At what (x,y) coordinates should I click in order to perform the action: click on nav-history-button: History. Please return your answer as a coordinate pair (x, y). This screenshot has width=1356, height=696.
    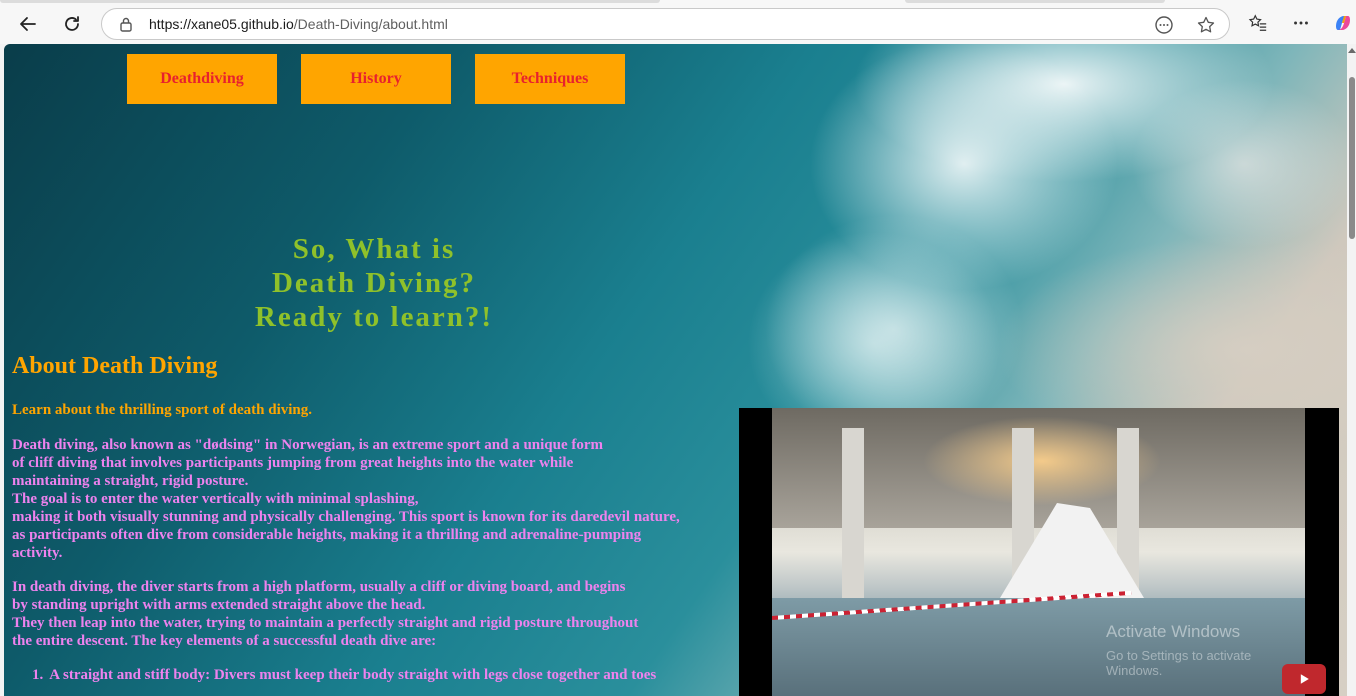
    Looking at the image, I should click on (376, 79).